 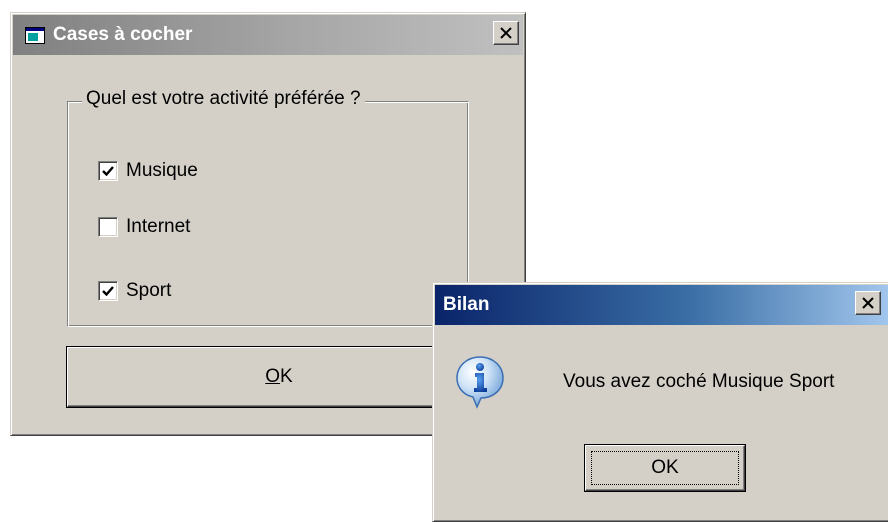 What do you see at coordinates (699, 381) in the screenshot?
I see `message-text: Vous avez coché Musique Sport` at bounding box center [699, 381].